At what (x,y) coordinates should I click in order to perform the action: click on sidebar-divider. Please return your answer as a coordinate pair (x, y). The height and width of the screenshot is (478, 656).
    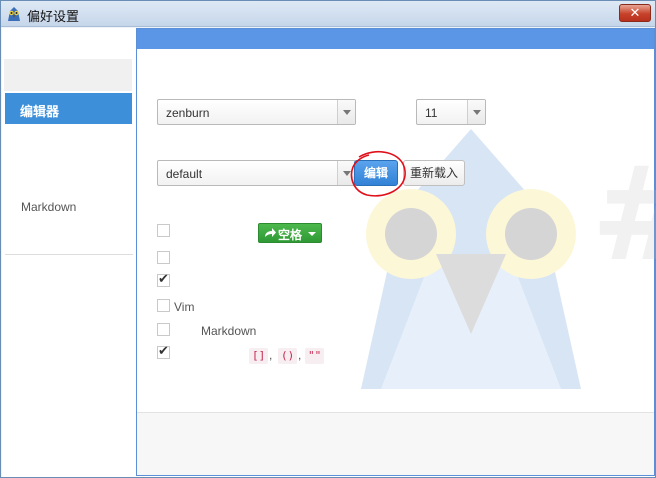
    Looking at the image, I should click on (69, 254).